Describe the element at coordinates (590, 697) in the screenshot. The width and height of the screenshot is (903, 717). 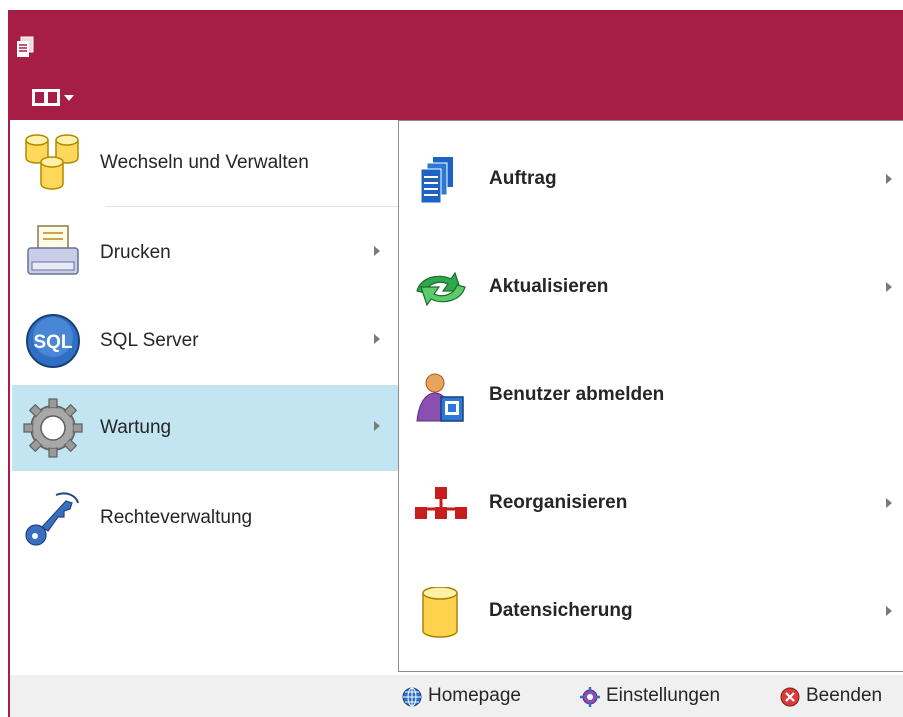
I see `settings-icon` at that location.